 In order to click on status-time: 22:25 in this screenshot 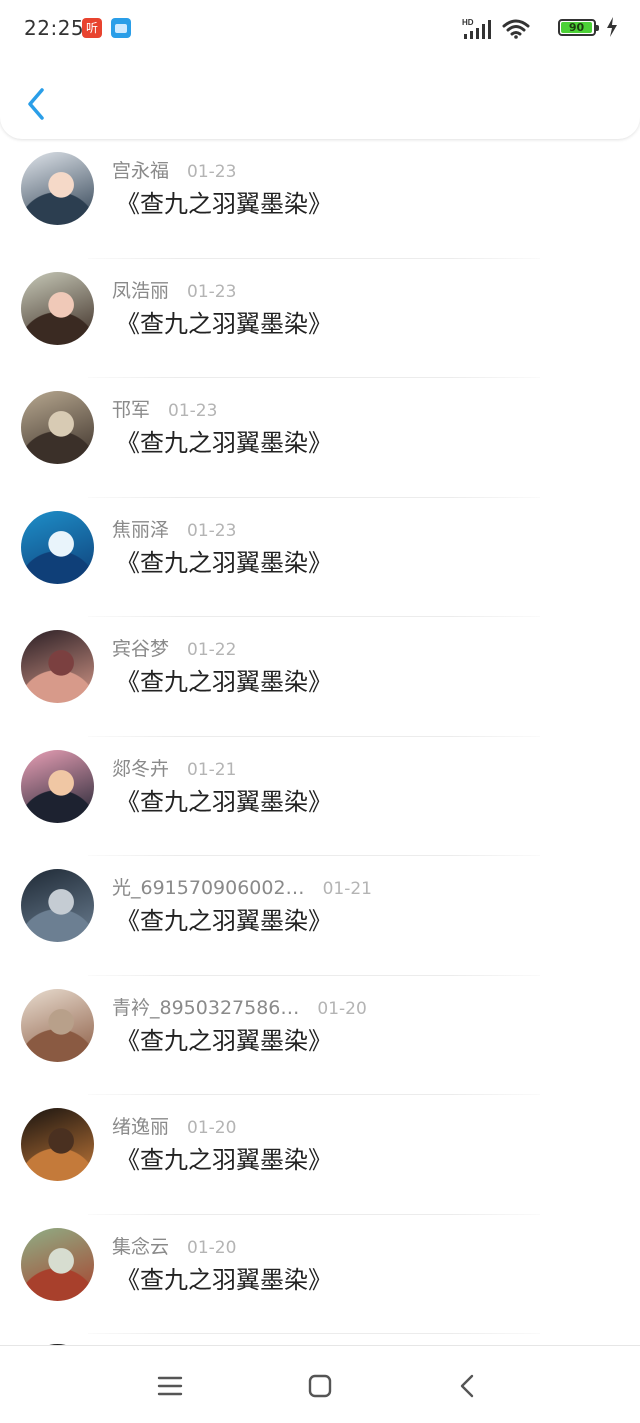, I will do `click(54, 28)`.